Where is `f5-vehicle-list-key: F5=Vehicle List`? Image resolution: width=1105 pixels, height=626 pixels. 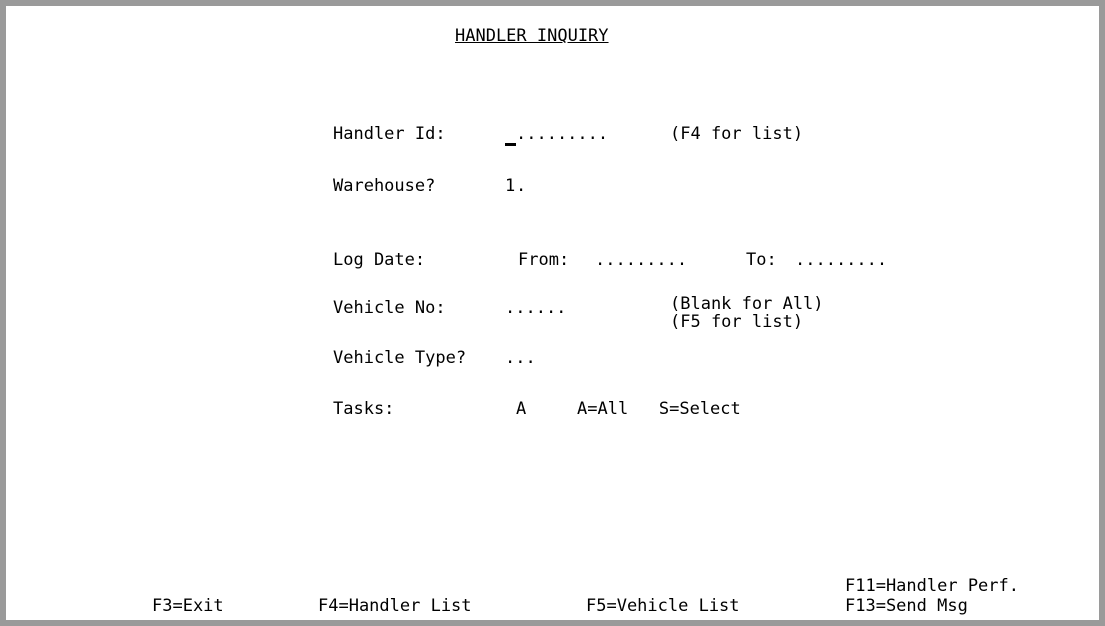
f5-vehicle-list-key: F5=Vehicle List is located at coordinates (663, 606).